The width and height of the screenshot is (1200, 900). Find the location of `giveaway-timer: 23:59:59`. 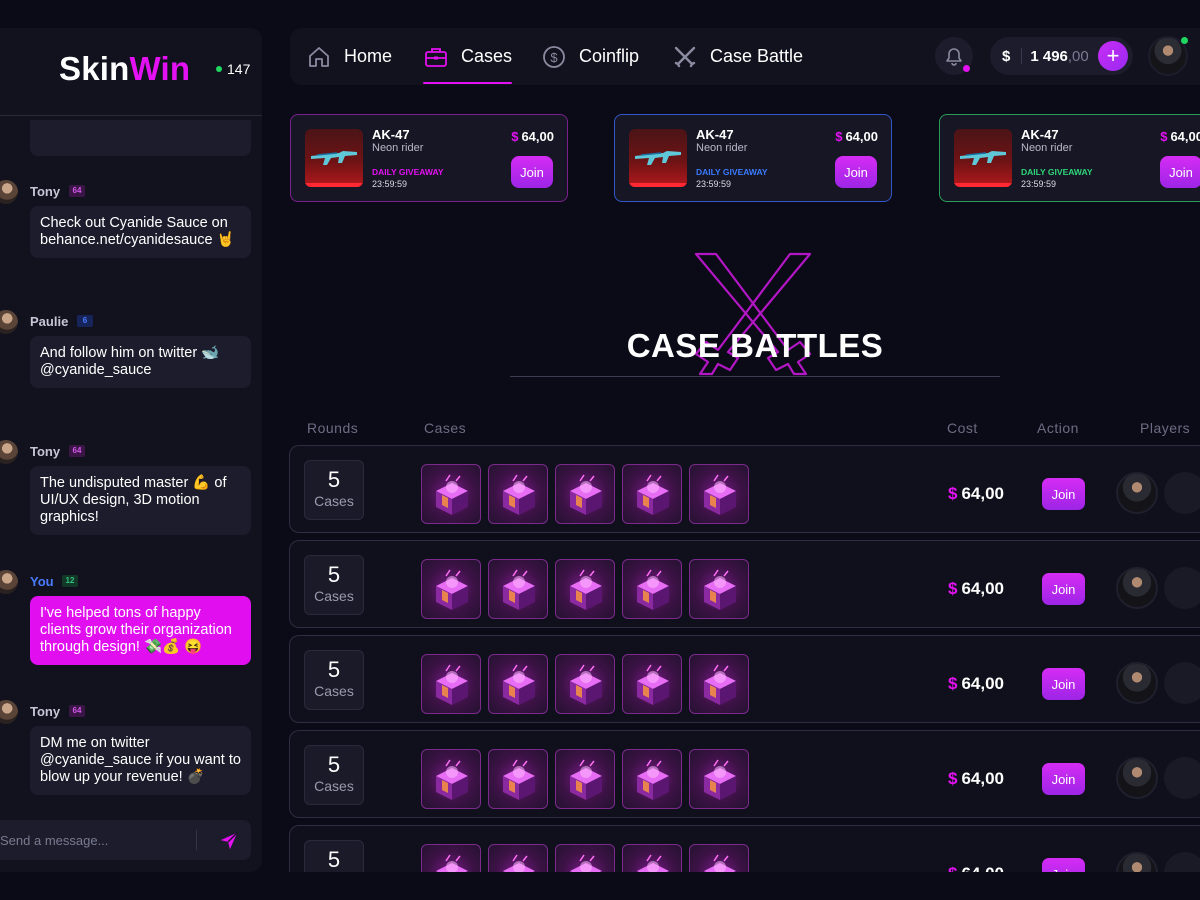

giveaway-timer: 23:59:59 is located at coordinates (714, 184).